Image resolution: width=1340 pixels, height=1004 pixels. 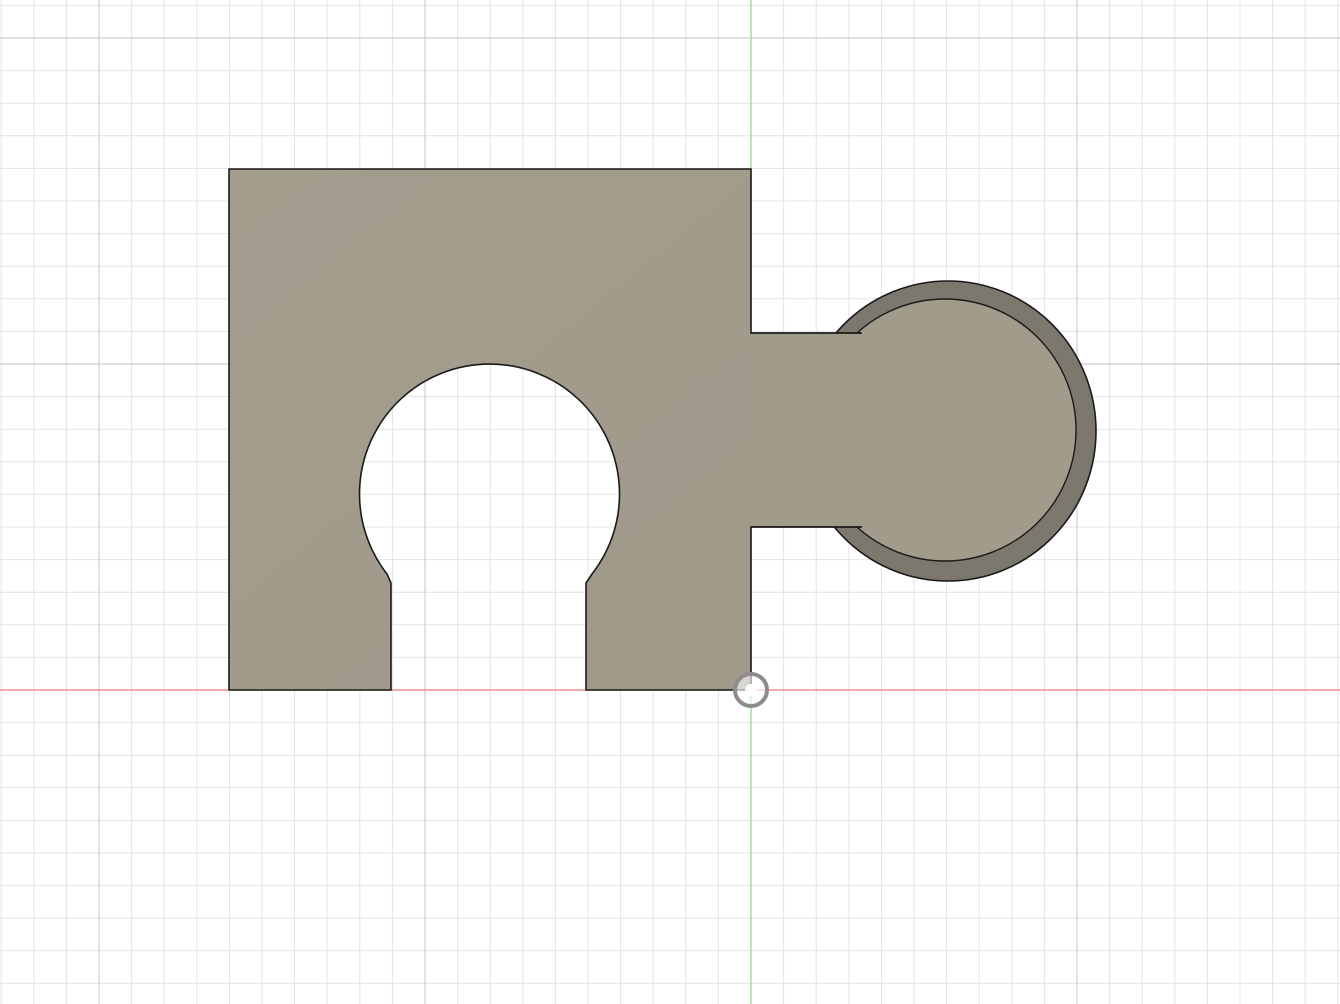 What do you see at coordinates (815, 430) in the screenshot?
I see `neck-fill` at bounding box center [815, 430].